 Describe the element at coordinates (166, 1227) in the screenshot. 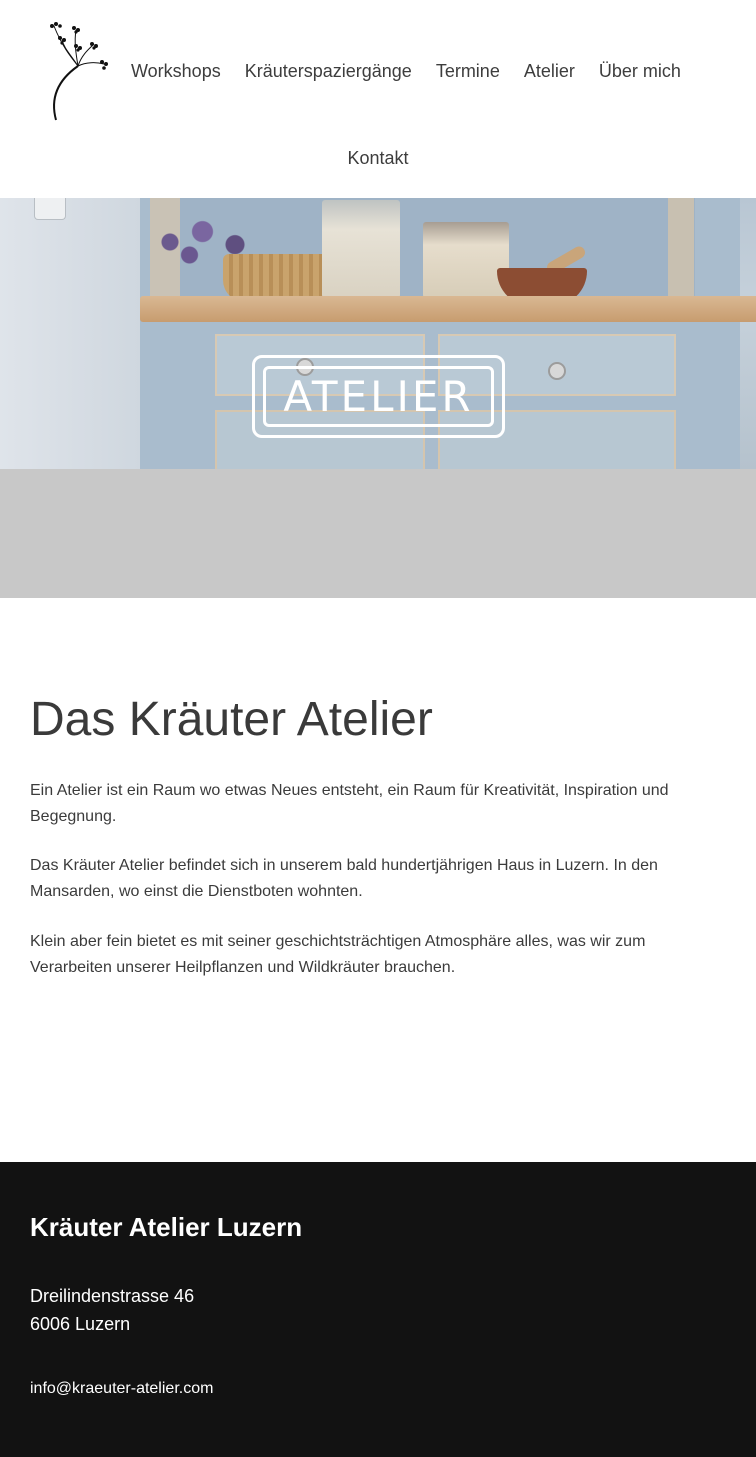

I see `footer-title: Kräuter Atelier Luzern` at that location.